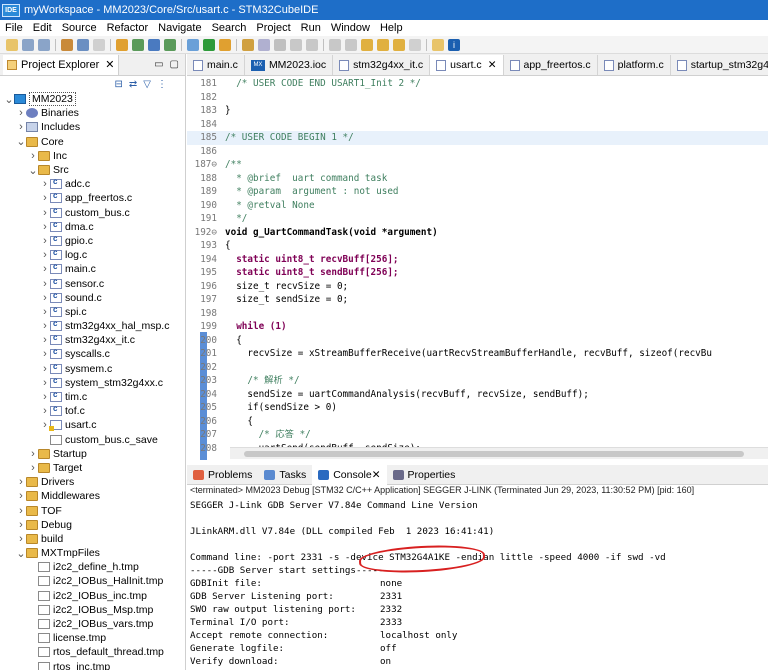 The image size is (768, 670). What do you see at coordinates (351, 44) in the screenshot?
I see `prev-annotation-icon` at bounding box center [351, 44].